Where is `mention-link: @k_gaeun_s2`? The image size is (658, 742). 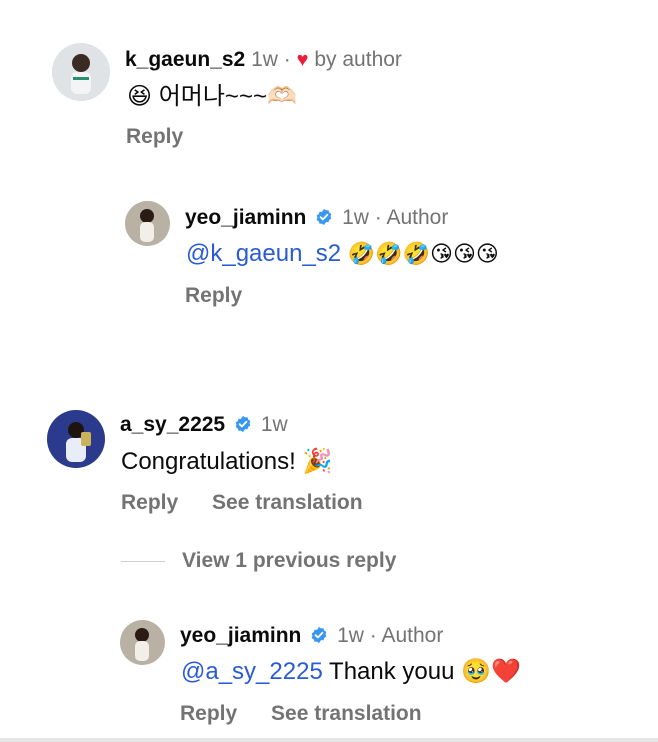 mention-link: @k_gaeun_s2 is located at coordinates (263, 253).